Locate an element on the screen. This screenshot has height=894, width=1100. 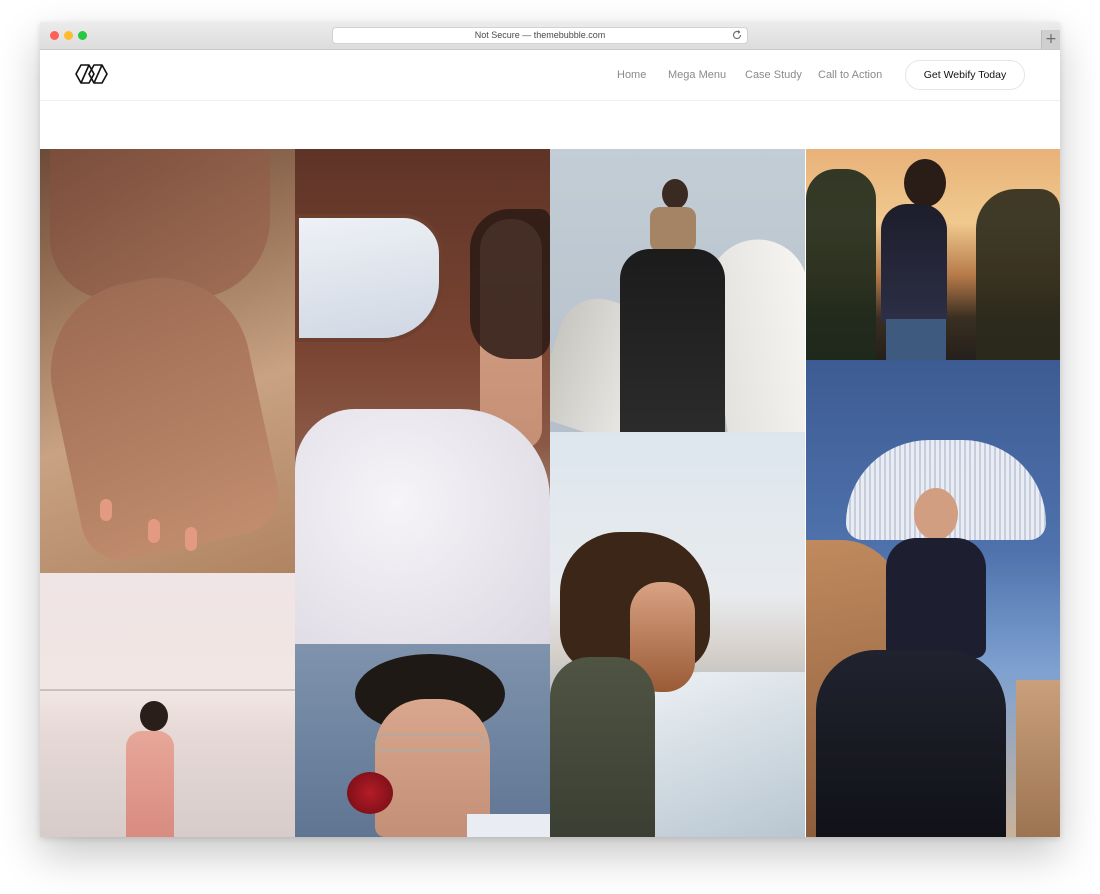
browser-titlebar: Not Secure — themebubble.com + is located at coordinates (550, 36).